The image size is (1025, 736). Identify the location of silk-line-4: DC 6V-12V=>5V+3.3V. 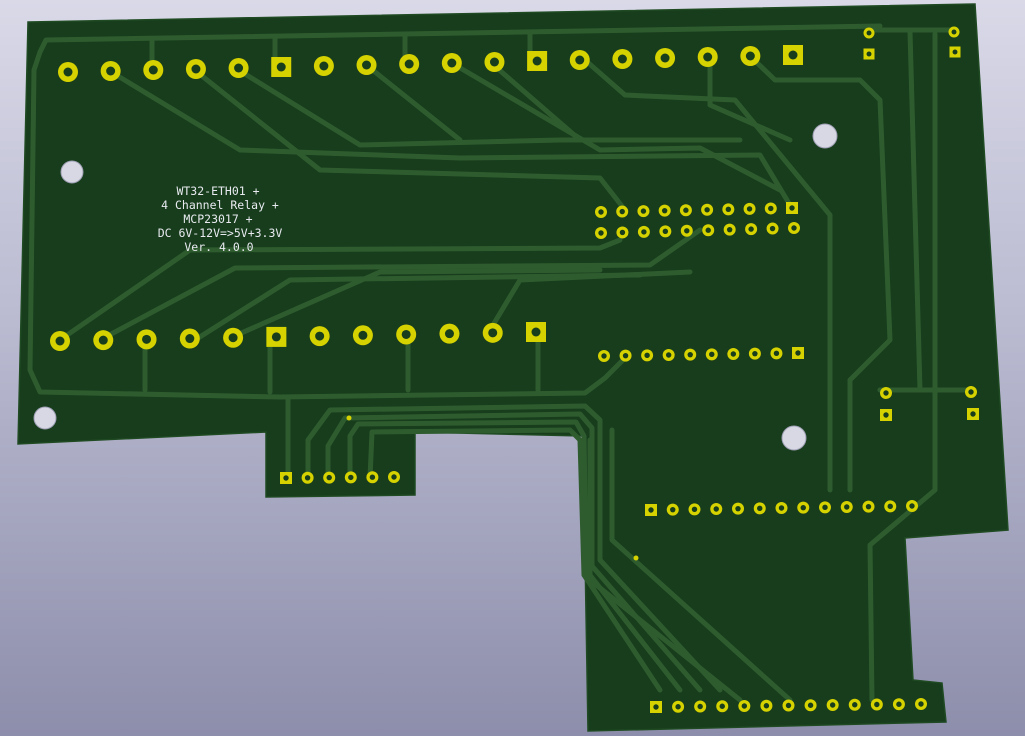
(220, 233).